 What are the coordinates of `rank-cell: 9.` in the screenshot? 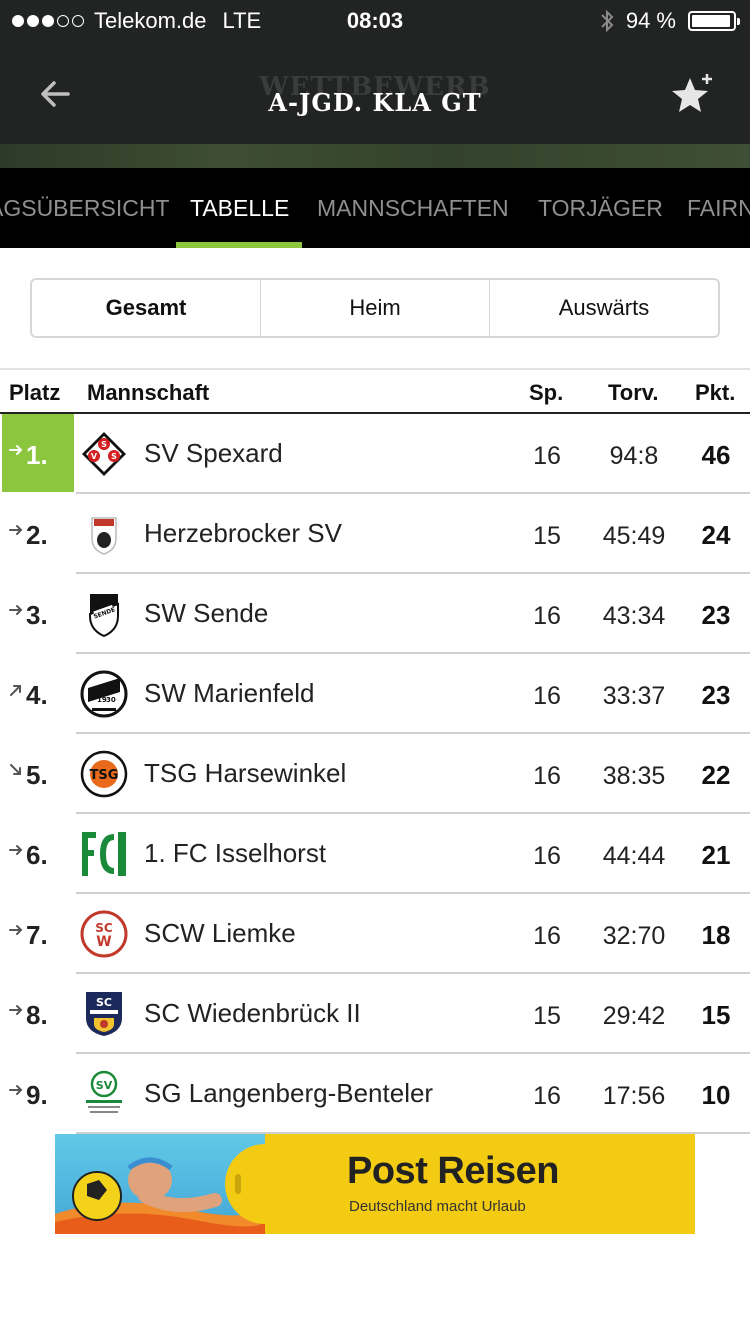 It's located at (38, 1093).